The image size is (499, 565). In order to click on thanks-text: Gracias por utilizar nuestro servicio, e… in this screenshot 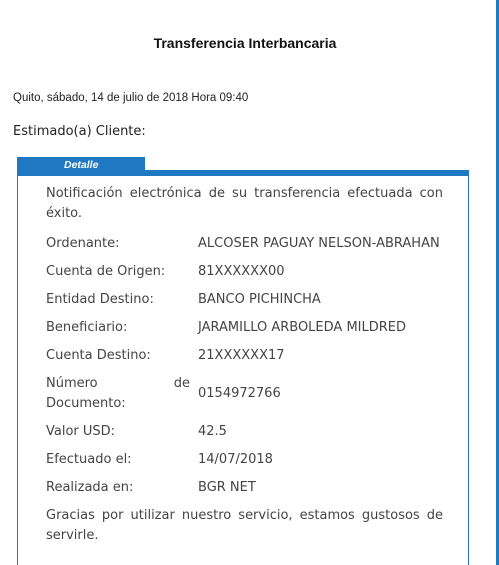, I will do `click(244, 525)`.